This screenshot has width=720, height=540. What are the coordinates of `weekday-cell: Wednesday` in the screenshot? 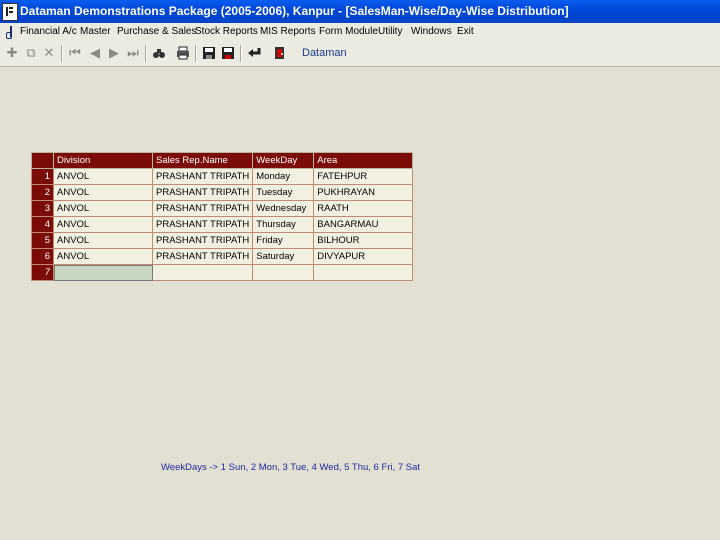 It's located at (283, 208).